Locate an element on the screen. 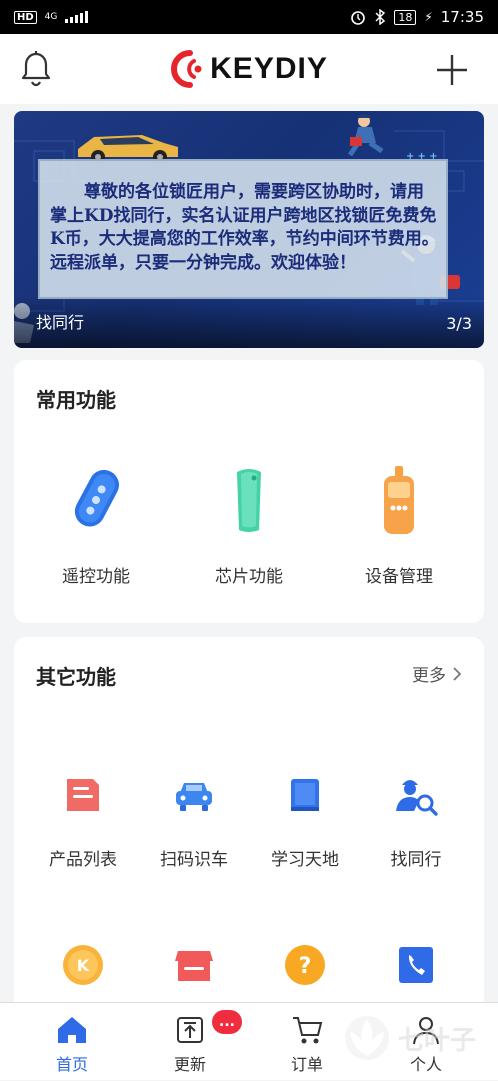 Image resolution: width=498 pixels, height=1081 pixels. status-right: 18 ⚡ 17:35 is located at coordinates (417, 17).